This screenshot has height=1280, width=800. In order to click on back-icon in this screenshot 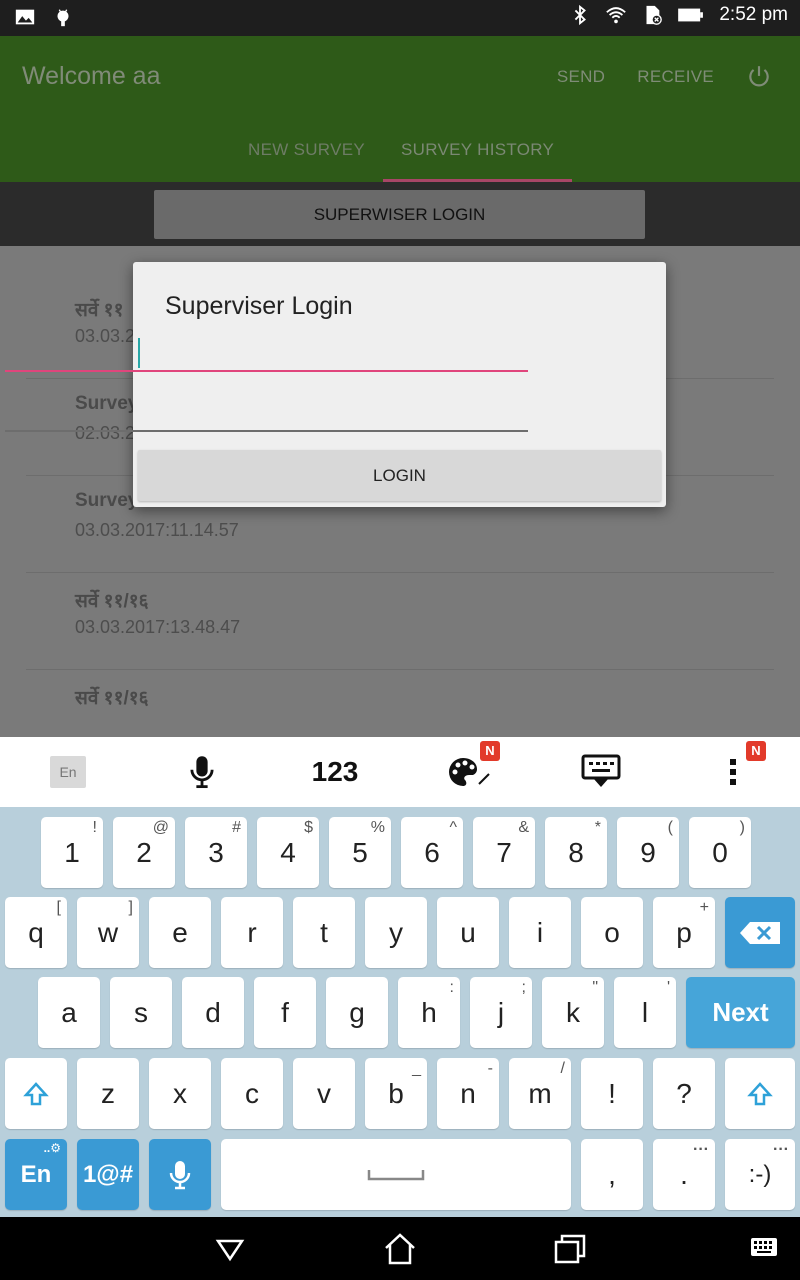, I will do `click(230, 1249)`.